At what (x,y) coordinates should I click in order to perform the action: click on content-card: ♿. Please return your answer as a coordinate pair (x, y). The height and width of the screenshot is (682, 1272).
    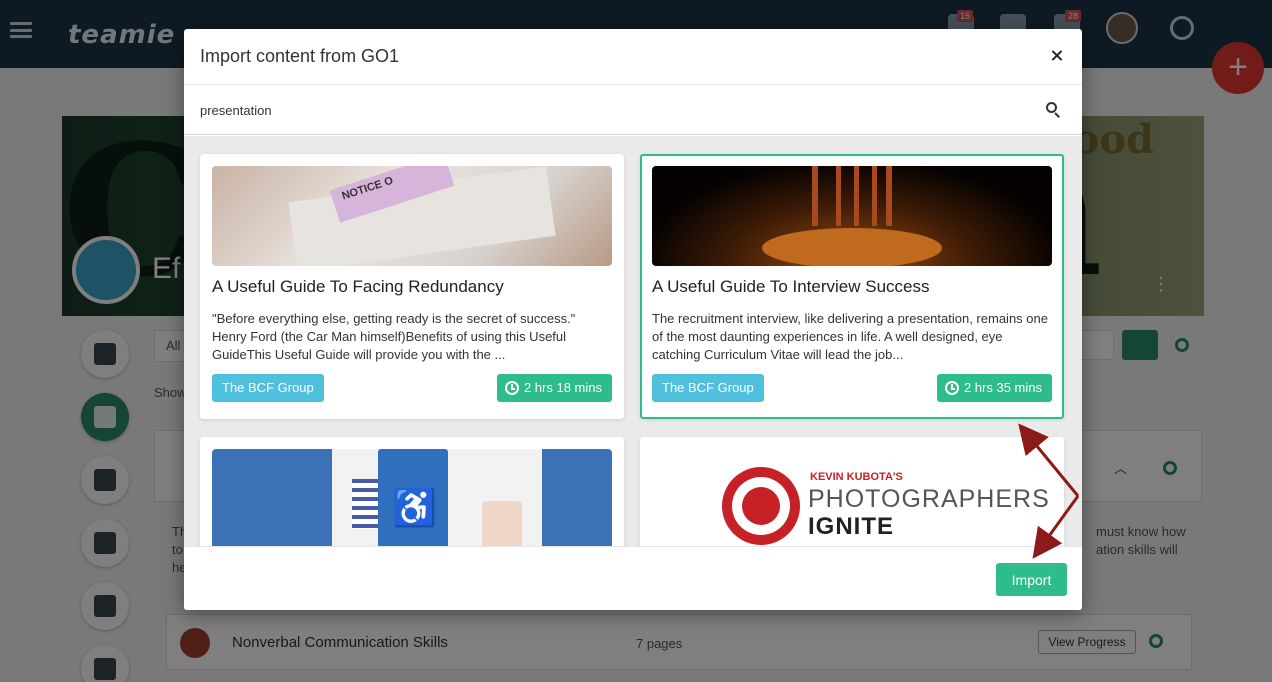
    Looking at the image, I should click on (412, 491).